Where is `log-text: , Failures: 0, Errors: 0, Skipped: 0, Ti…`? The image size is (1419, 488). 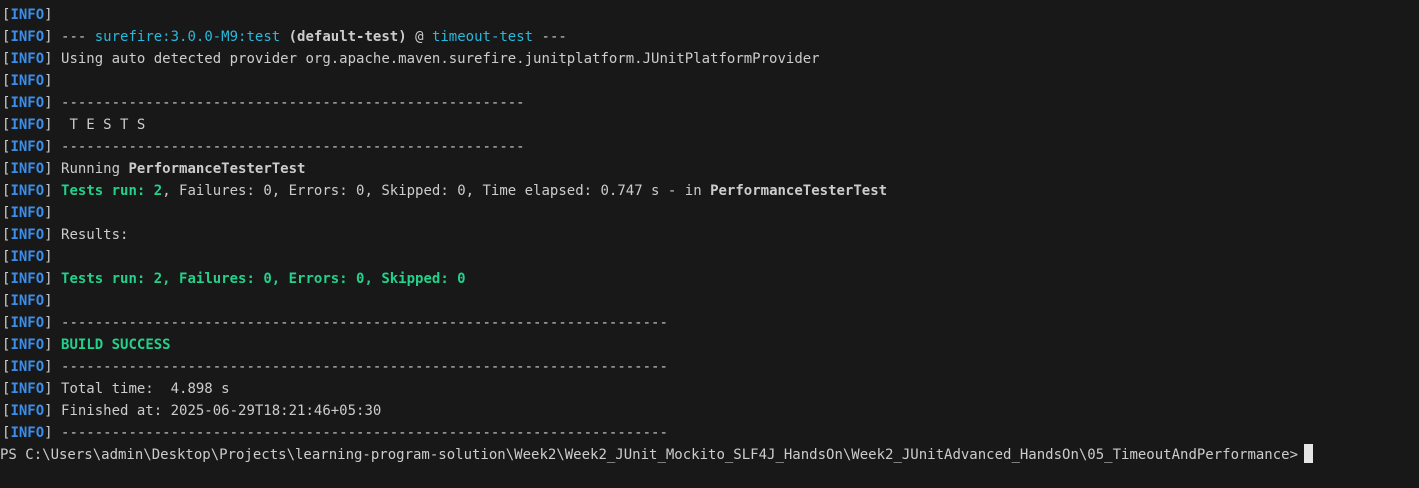 log-text: , Failures: 0, Errors: 0, Skipped: 0, Ti… is located at coordinates (436, 191).